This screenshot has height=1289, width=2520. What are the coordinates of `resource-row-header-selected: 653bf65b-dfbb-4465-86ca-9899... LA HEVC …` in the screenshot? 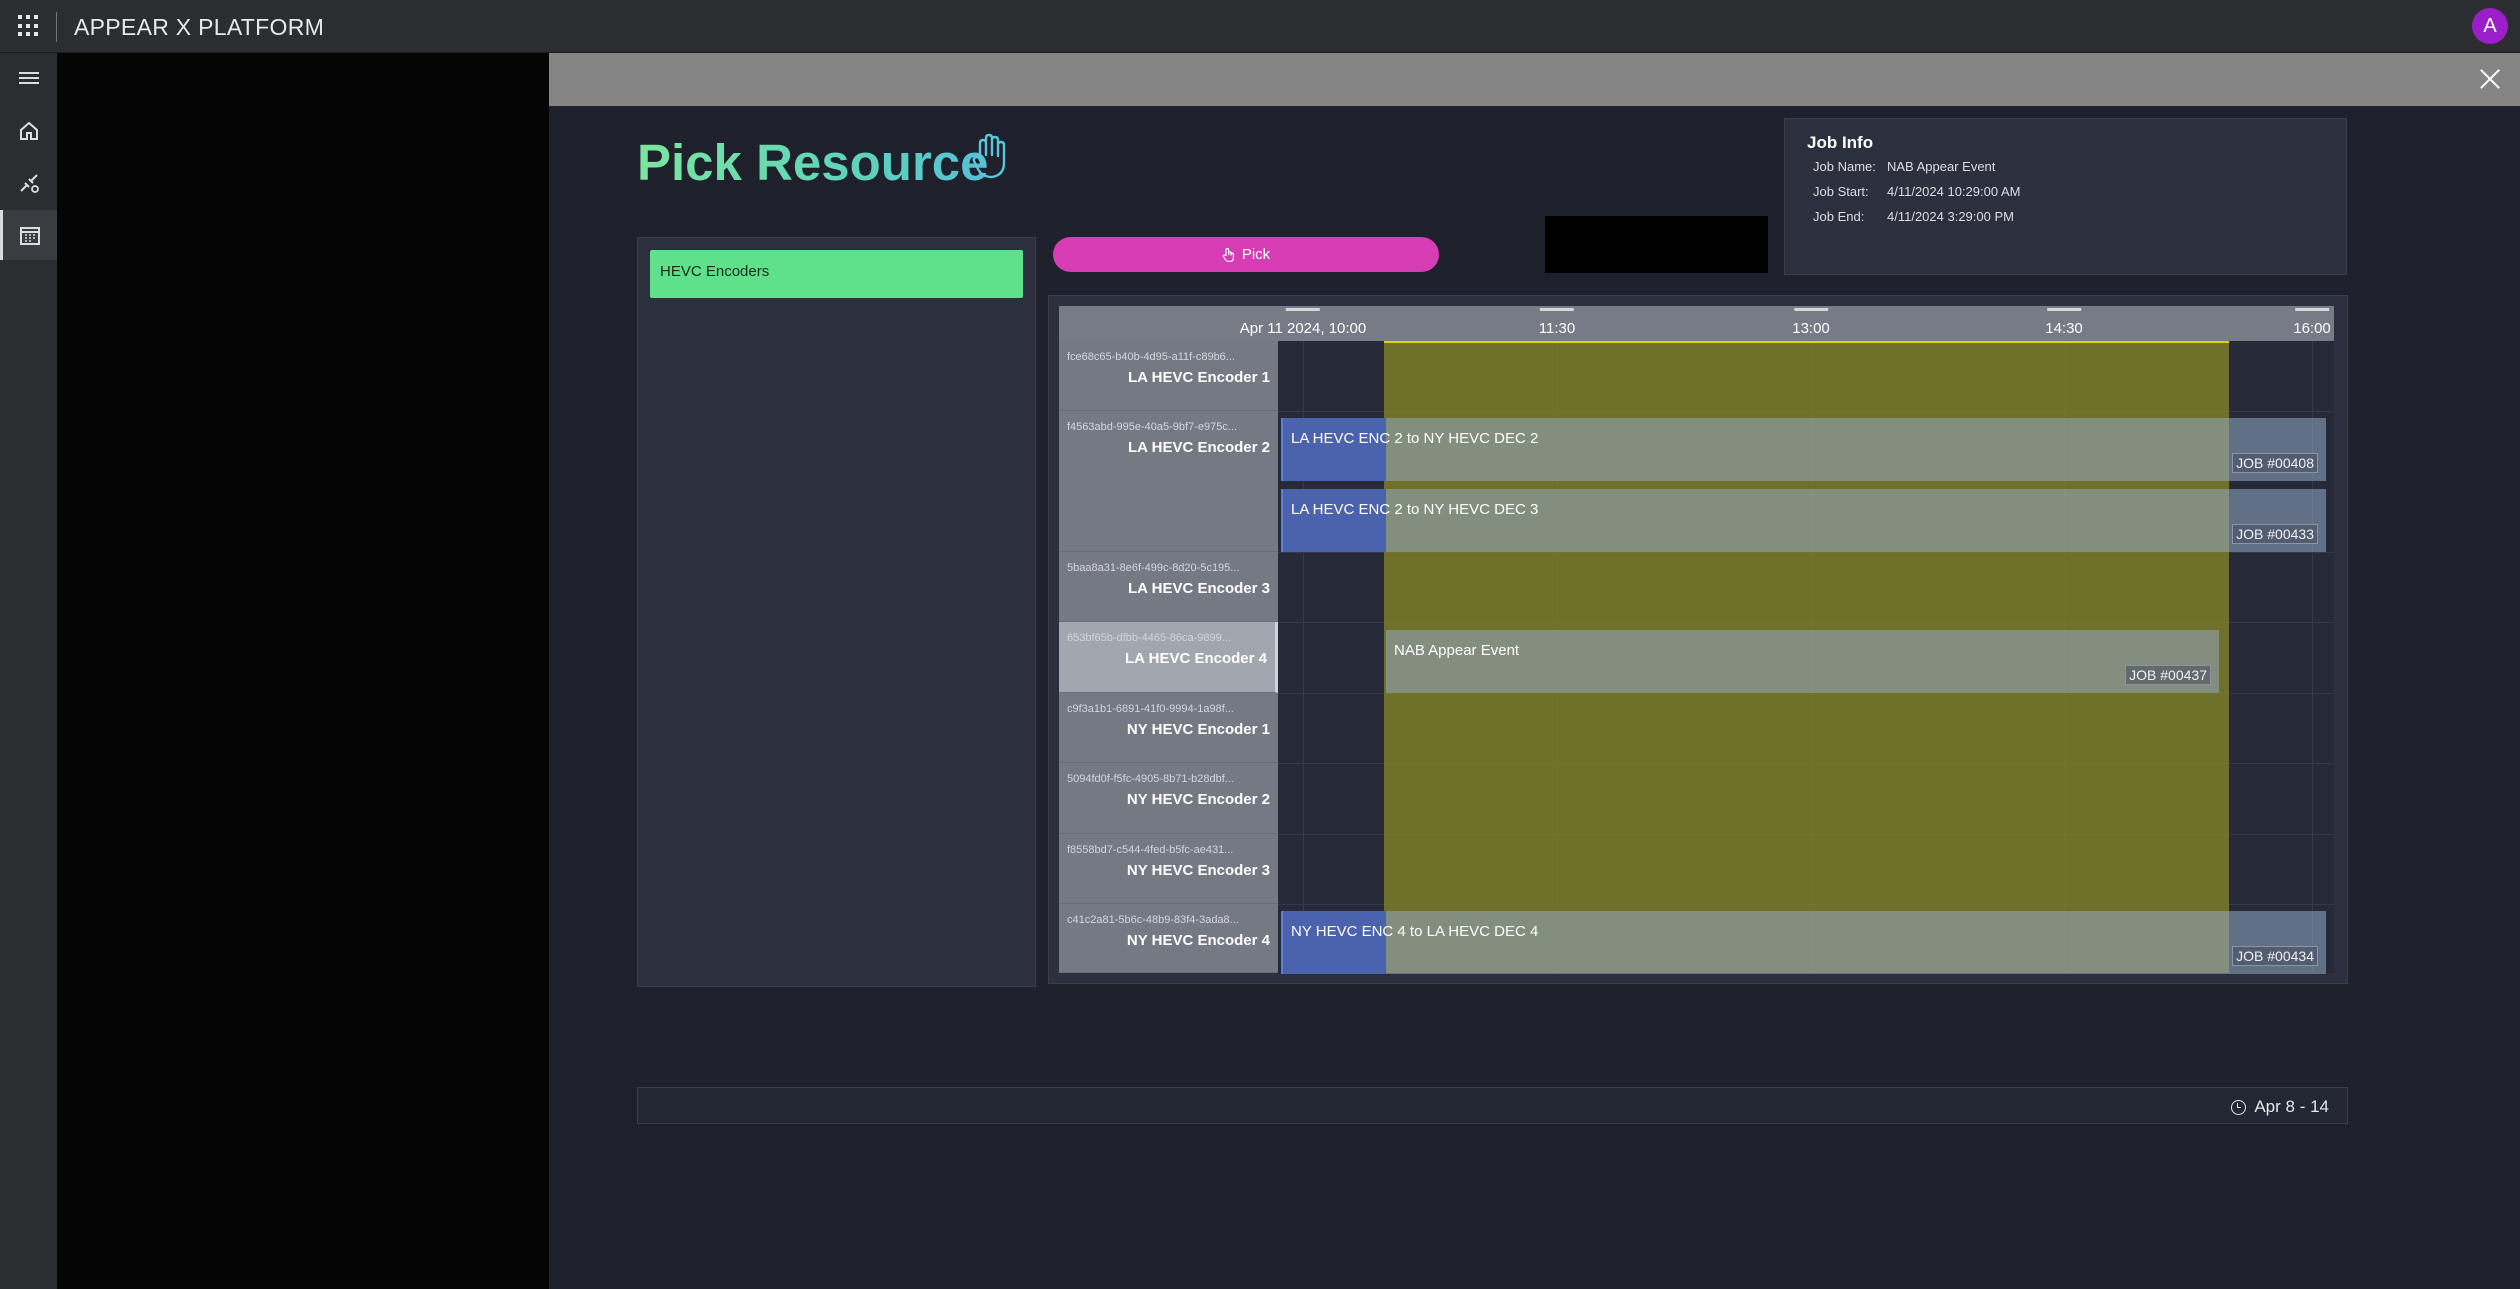 It's located at (1168, 657).